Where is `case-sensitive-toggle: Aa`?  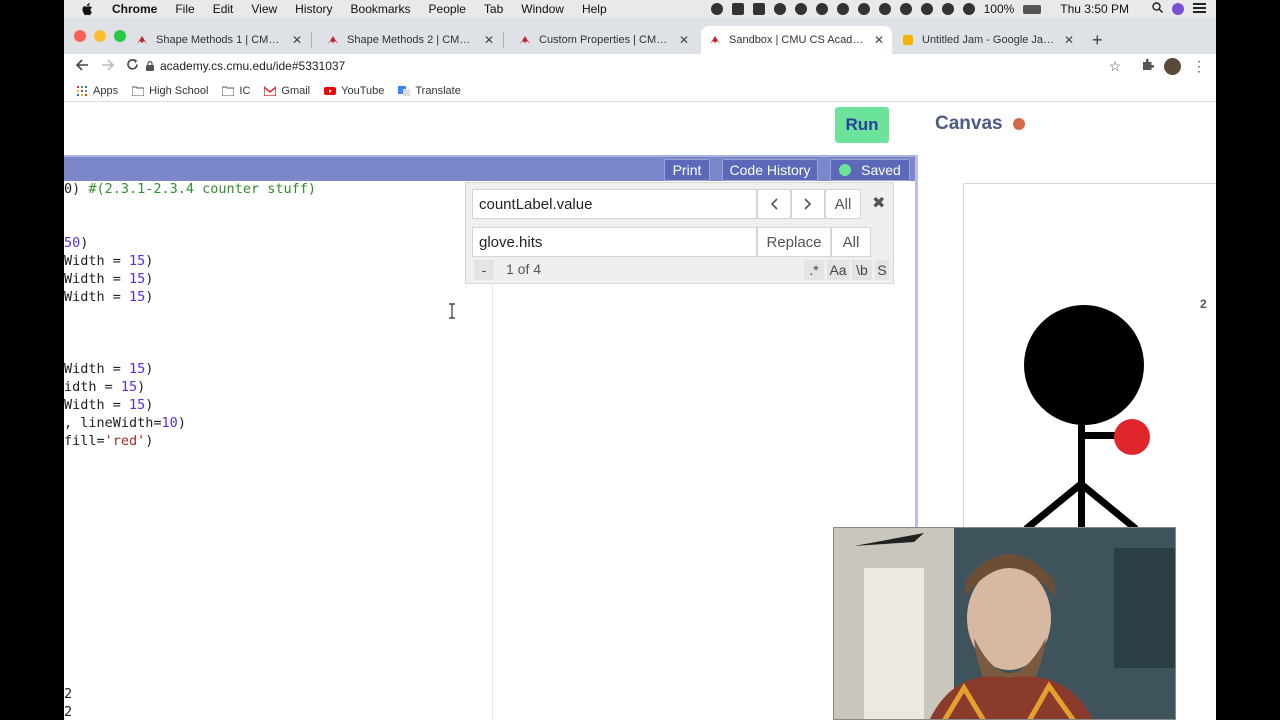 case-sensitive-toggle: Aa is located at coordinates (838, 270).